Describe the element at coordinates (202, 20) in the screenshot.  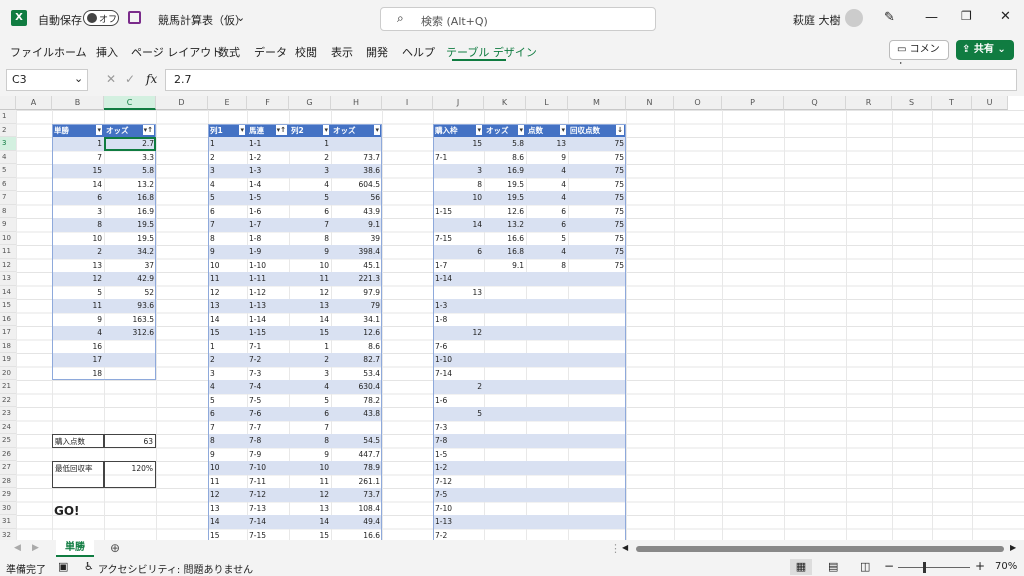
I see `file-name: 競馬計算表（仮）` at that location.